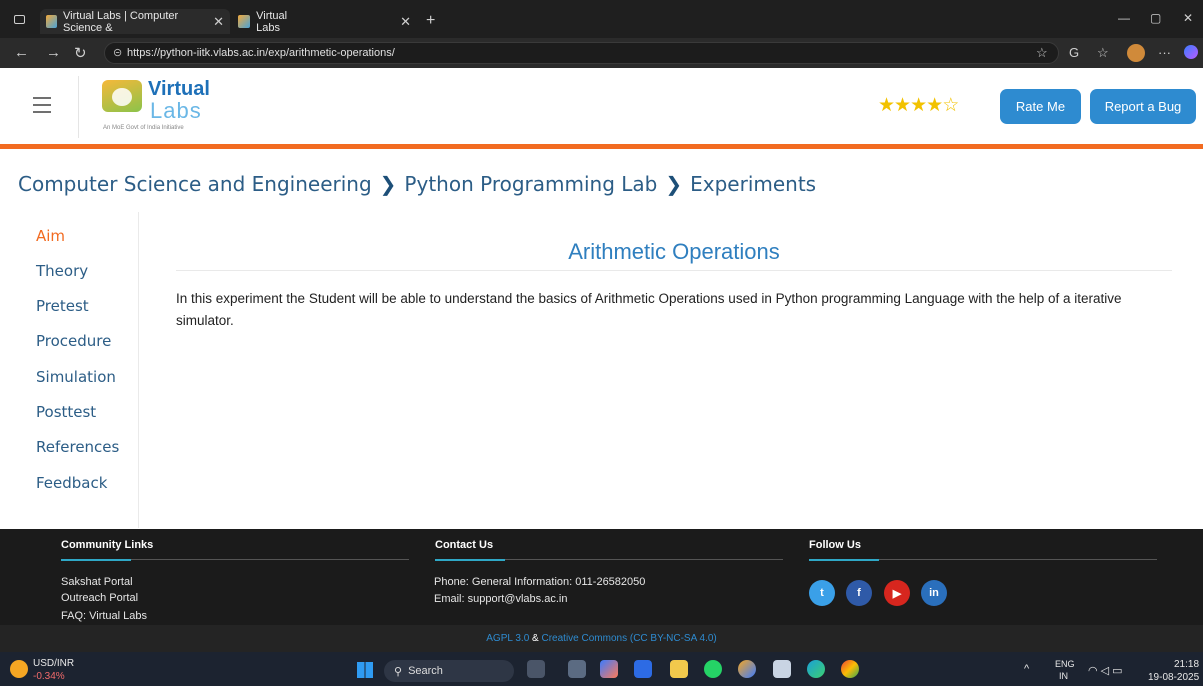  Describe the element at coordinates (540, 582) in the screenshot. I see `contact-phone: Phone: General Information: 011-26582050` at that location.